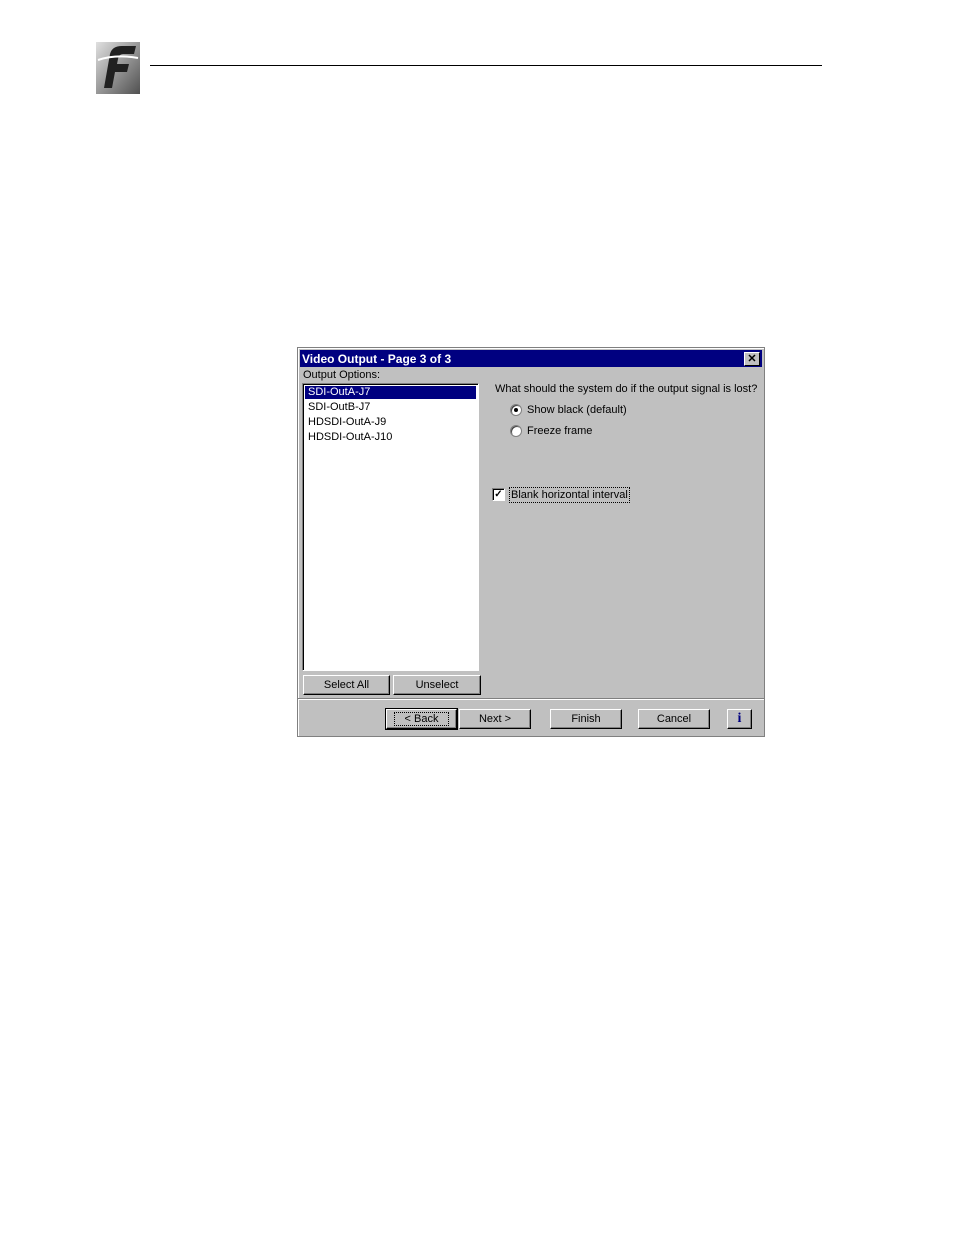  I want to click on close-button: ✕, so click(752, 359).